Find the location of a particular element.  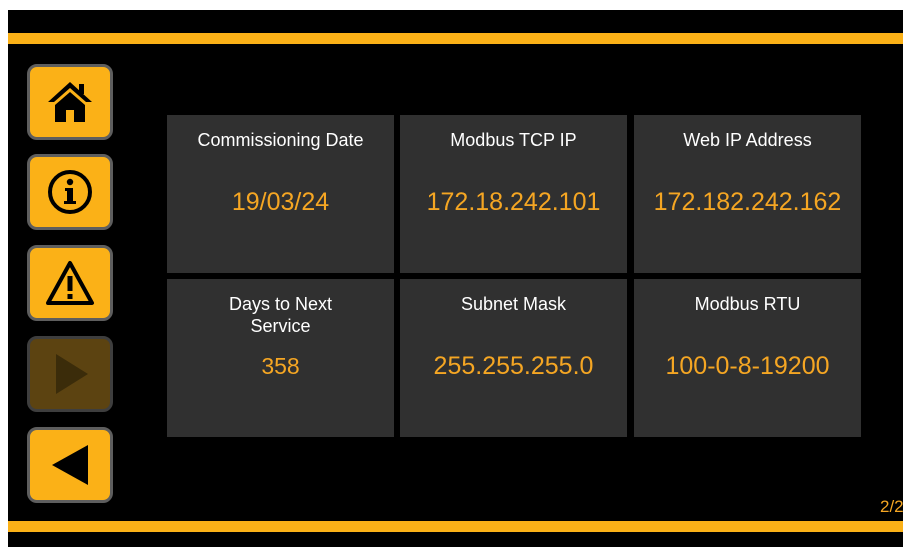

tile-label: Days to Next Service is located at coordinates (280, 315).